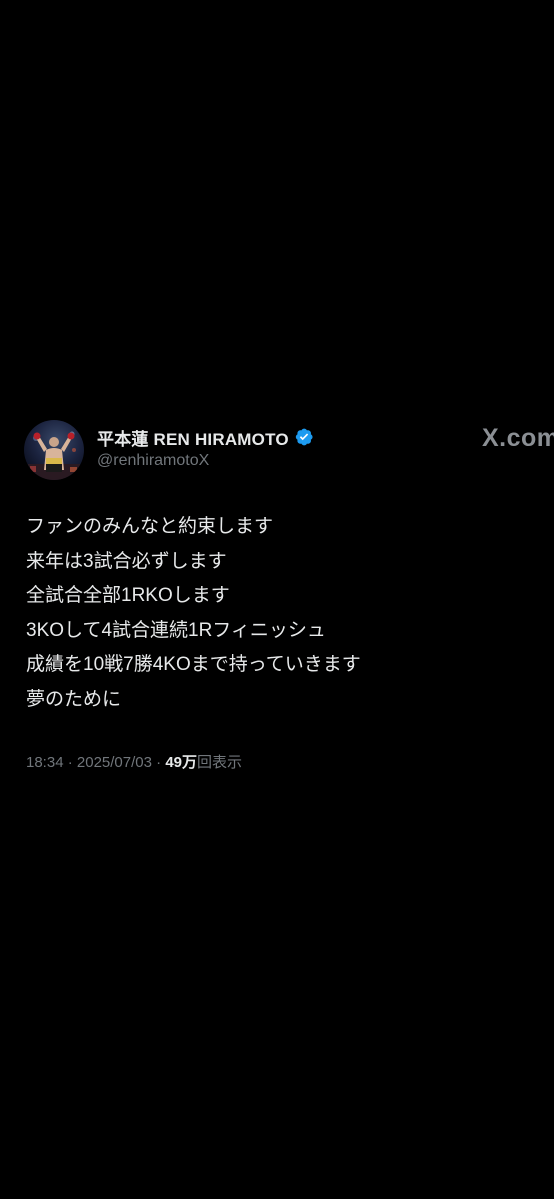 The width and height of the screenshot is (554, 1199). I want to click on author-handle: @renhiramotoX, so click(153, 461).